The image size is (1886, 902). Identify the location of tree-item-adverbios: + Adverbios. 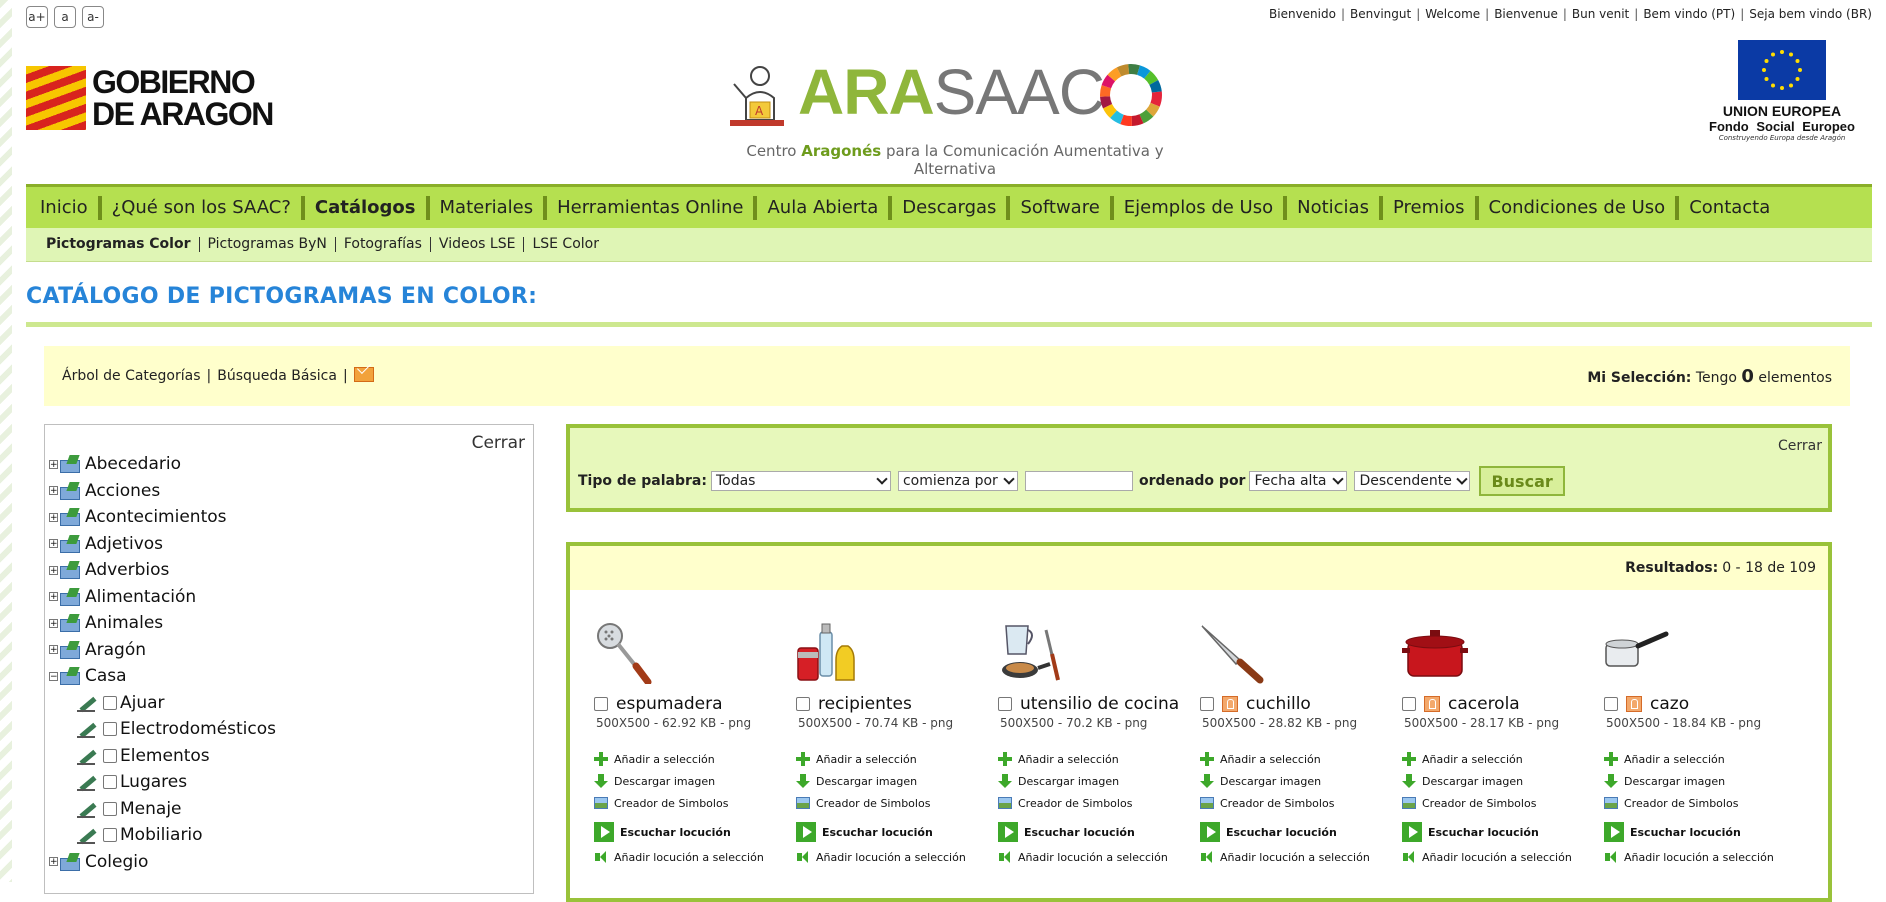
(162, 570).